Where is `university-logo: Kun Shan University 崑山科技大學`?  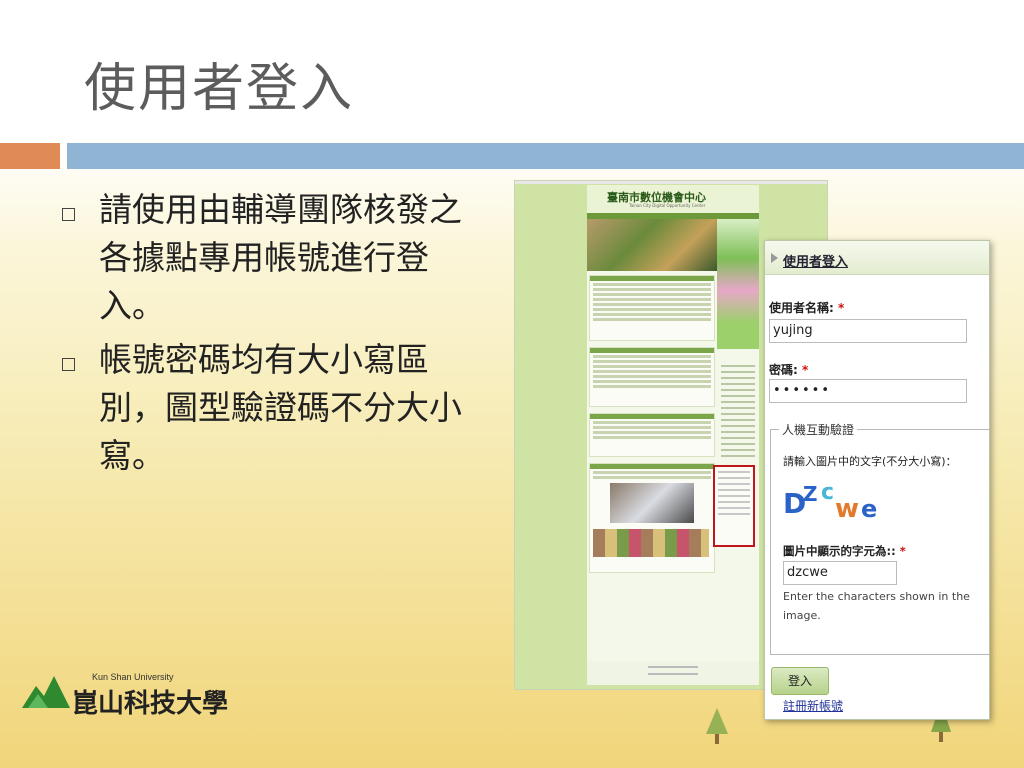
university-logo: Kun Shan University 崑山科技大學 is located at coordinates (133, 689).